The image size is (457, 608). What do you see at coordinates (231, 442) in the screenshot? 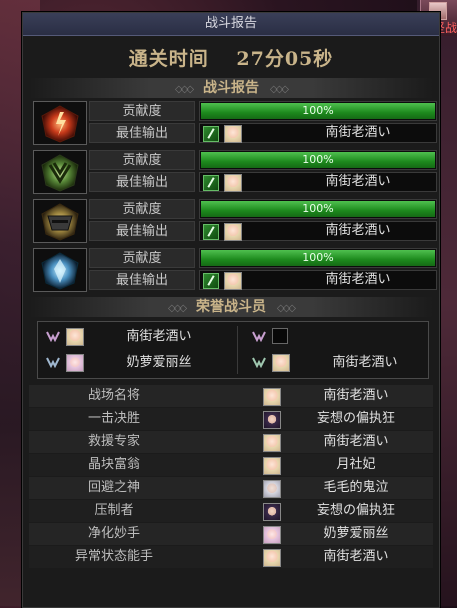
I see `award-row: 救援专家 南街老酒い` at bounding box center [231, 442].